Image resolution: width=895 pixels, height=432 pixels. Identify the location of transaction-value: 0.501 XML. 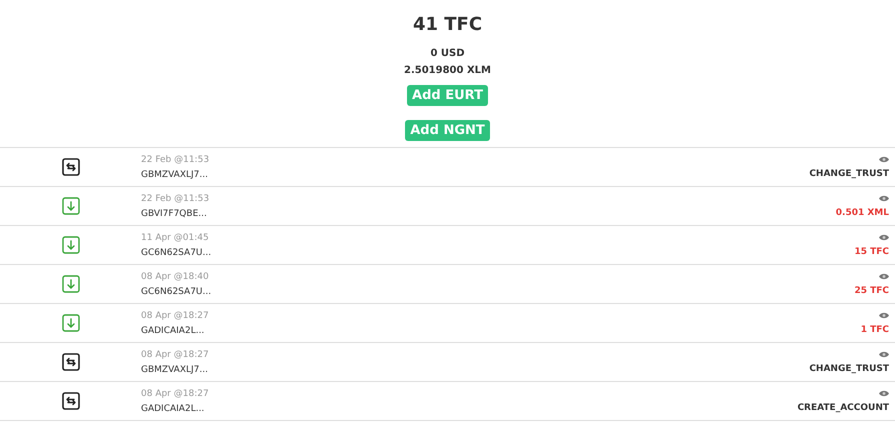
(862, 213).